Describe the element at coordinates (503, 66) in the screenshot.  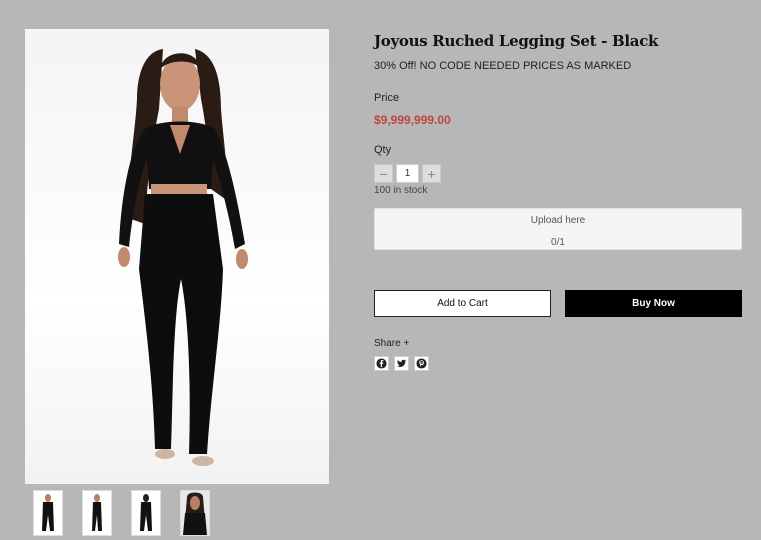
I see `promo-text: 30% Off! NO CODE NEEDED PRICES AS MARKED` at that location.